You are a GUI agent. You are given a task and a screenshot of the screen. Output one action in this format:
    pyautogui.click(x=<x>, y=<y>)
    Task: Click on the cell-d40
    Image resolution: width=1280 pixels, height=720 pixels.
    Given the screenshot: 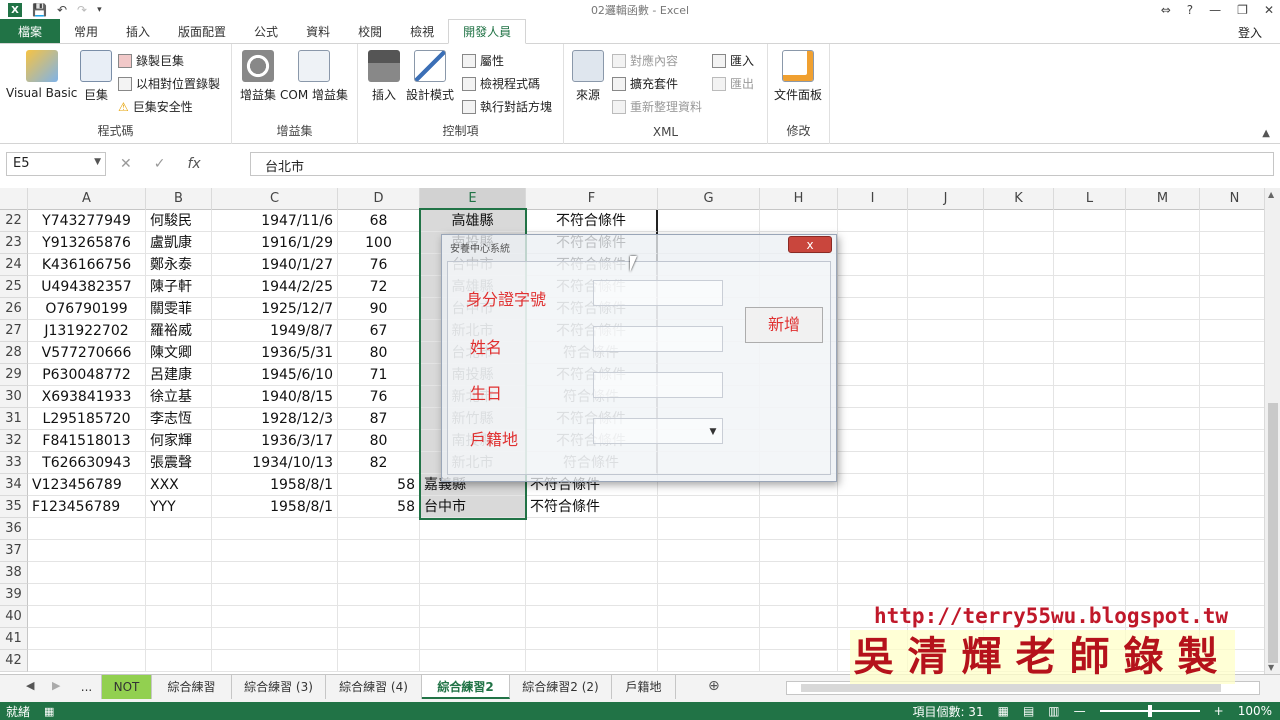 What is the action you would take?
    pyautogui.click(x=379, y=617)
    